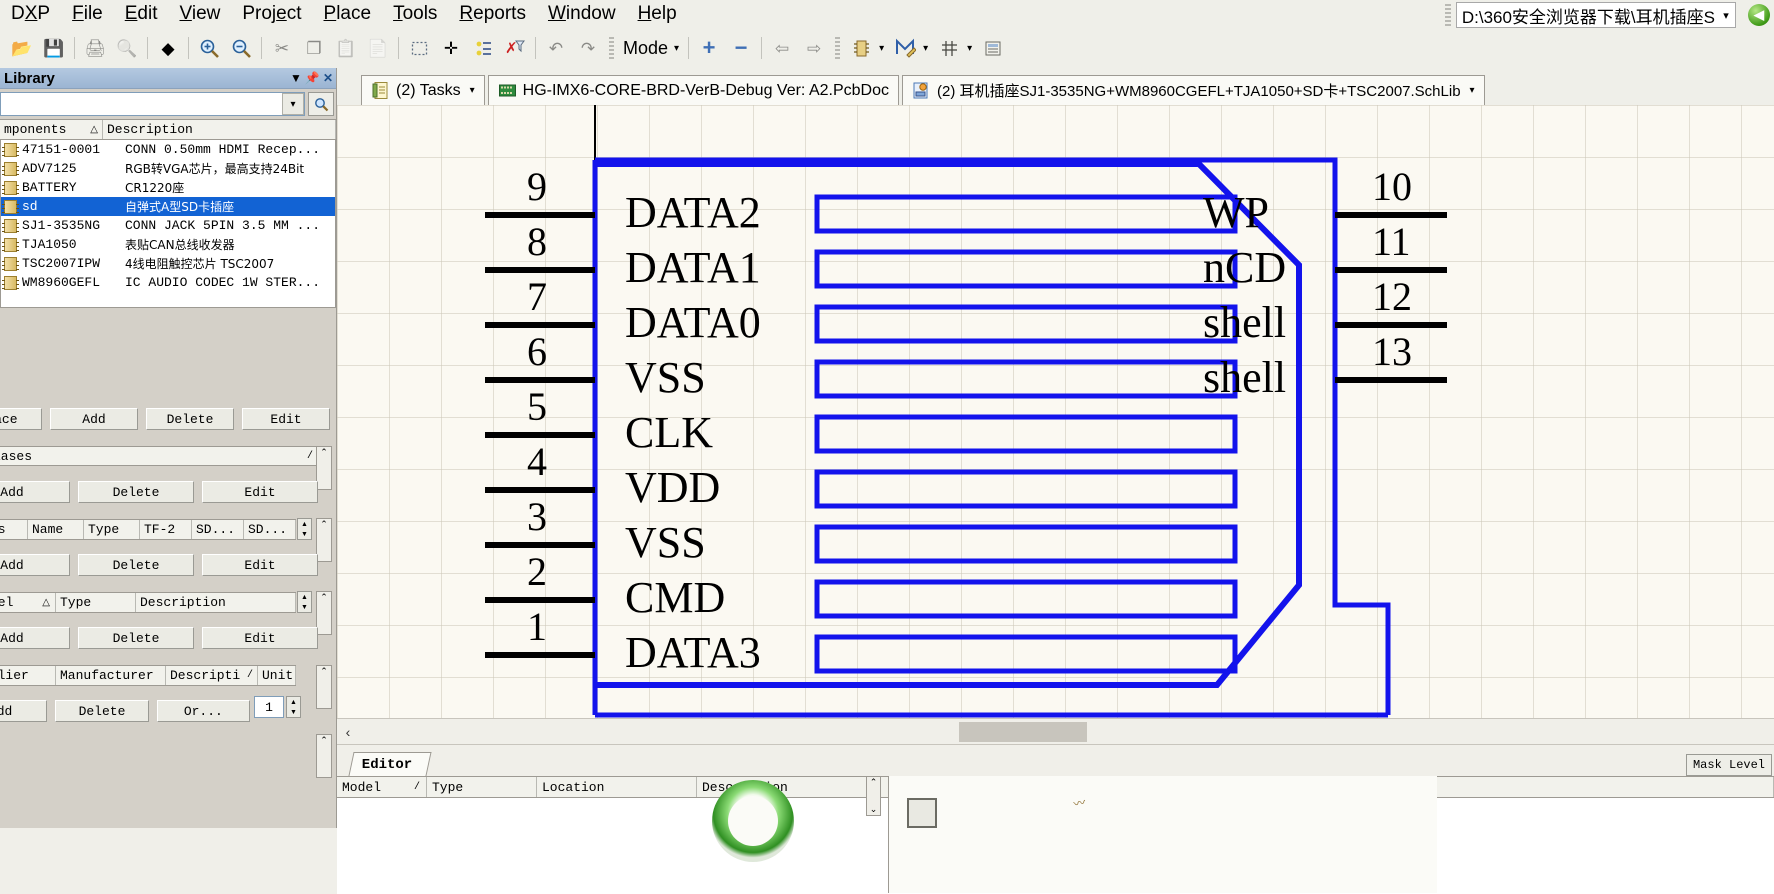 The height and width of the screenshot is (894, 1774). I want to click on rotary-gauge, so click(753, 821).